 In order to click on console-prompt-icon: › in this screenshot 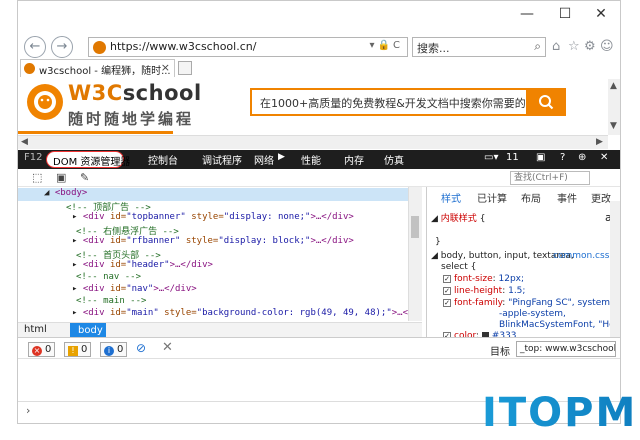, I will do `click(28, 410)`.